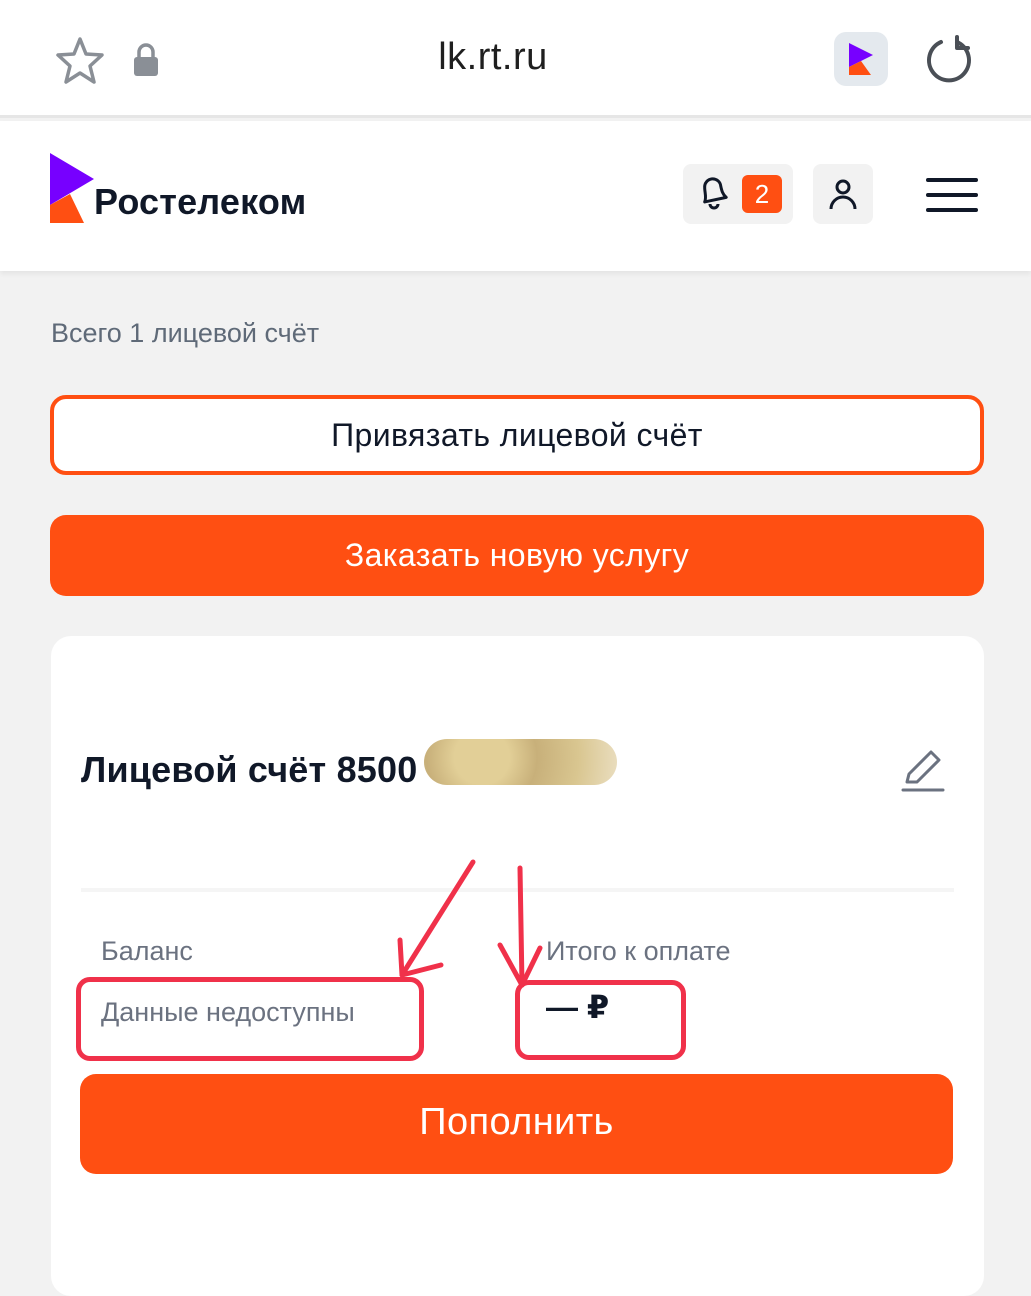  Describe the element at coordinates (147, 951) in the screenshot. I see `balance-label: Баланс` at that location.